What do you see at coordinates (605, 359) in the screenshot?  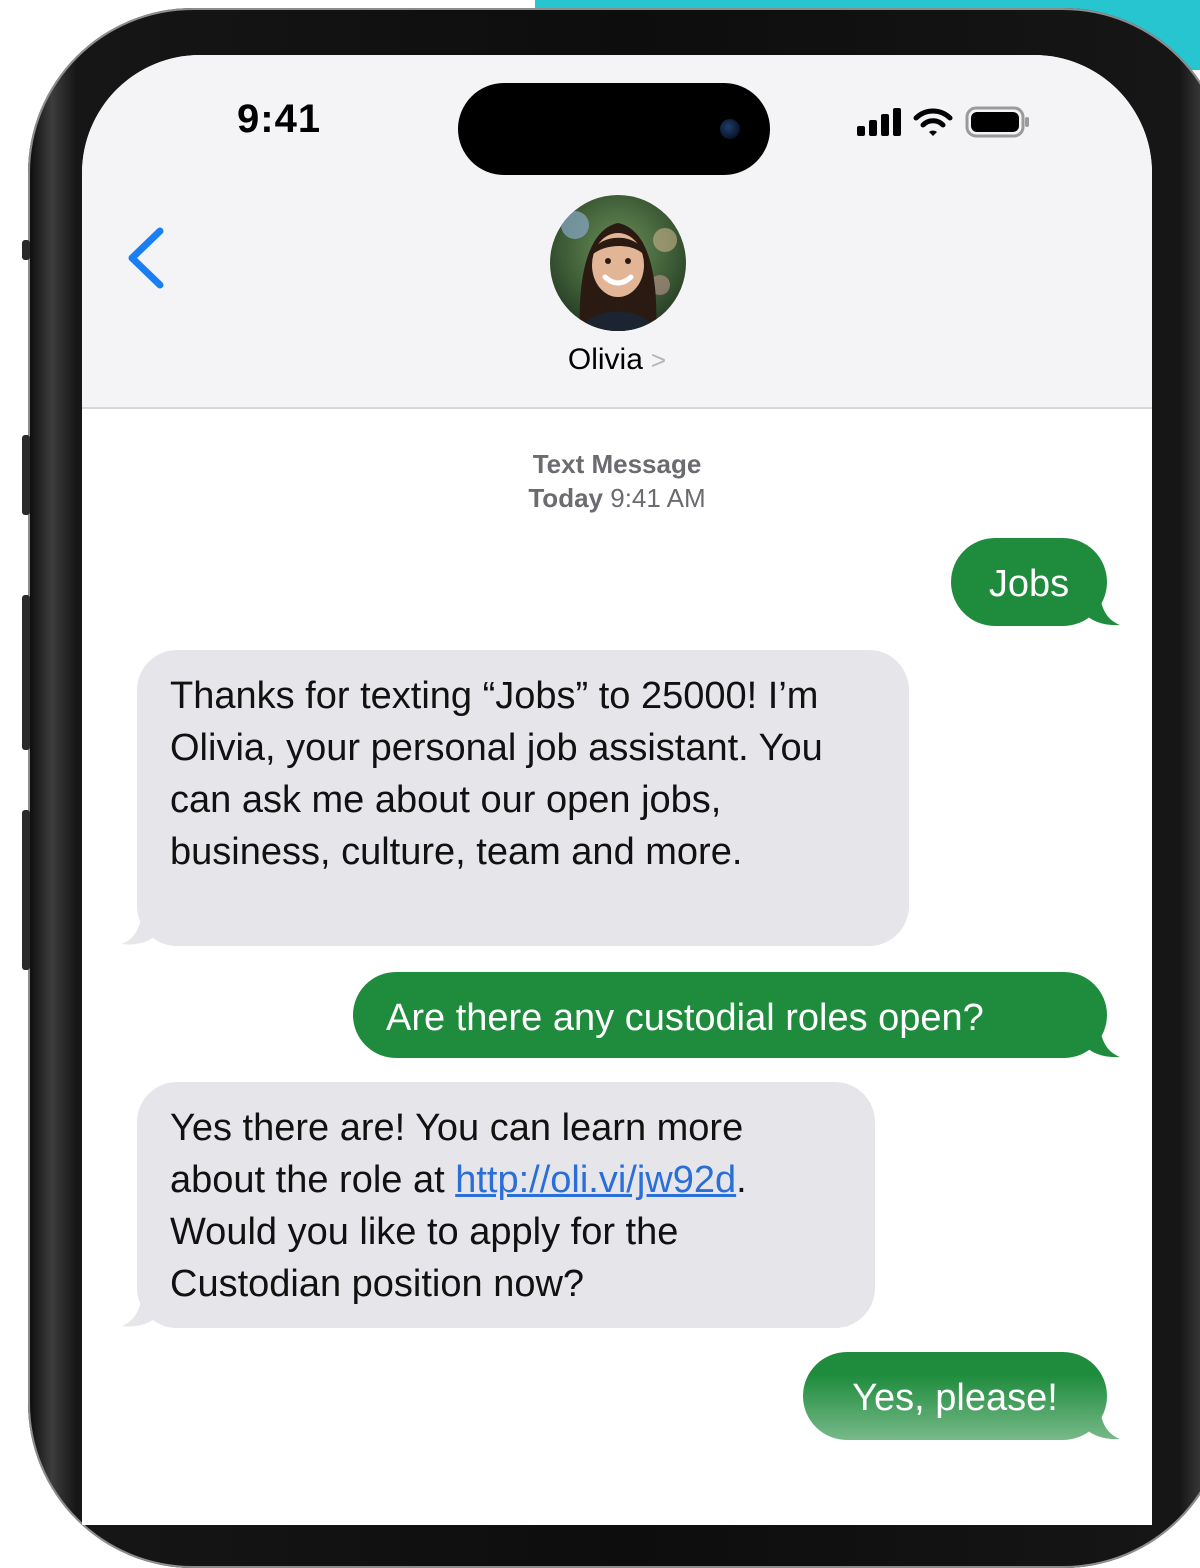 I see `contact-name: Olivia` at bounding box center [605, 359].